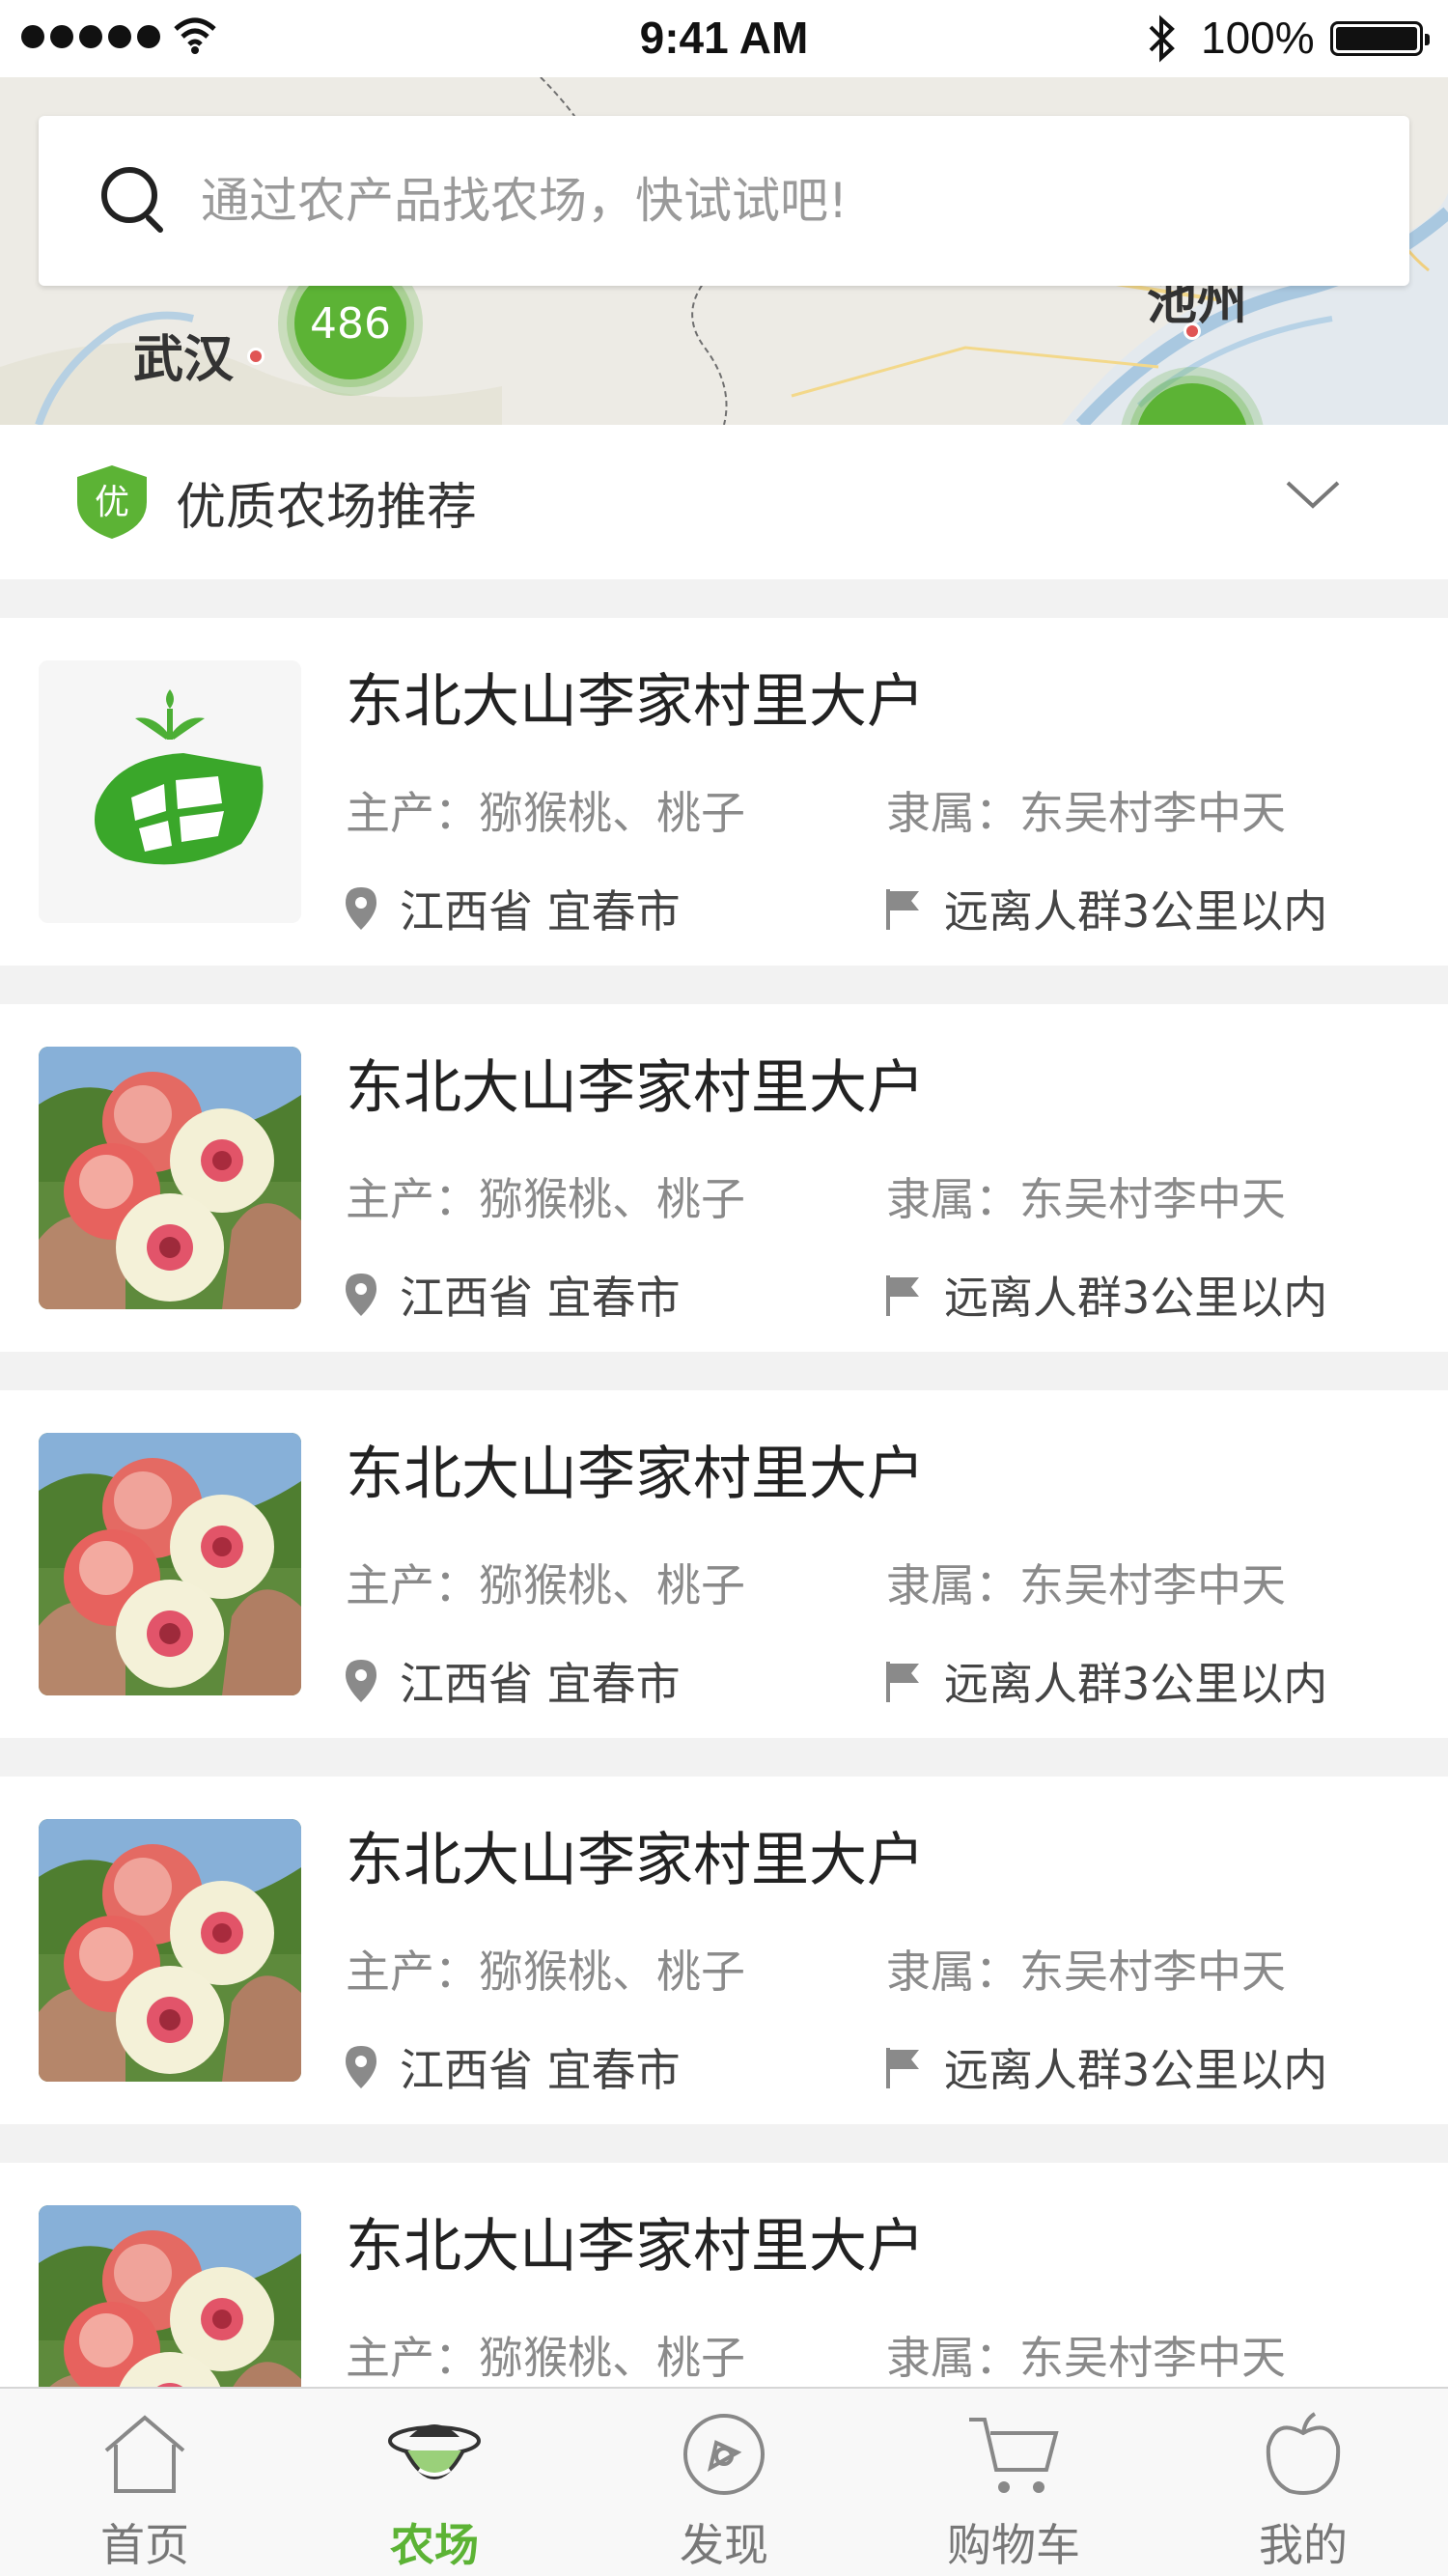 The height and width of the screenshot is (2576, 1448). What do you see at coordinates (1014, 2545) in the screenshot?
I see `tab-label: 购物车` at bounding box center [1014, 2545].